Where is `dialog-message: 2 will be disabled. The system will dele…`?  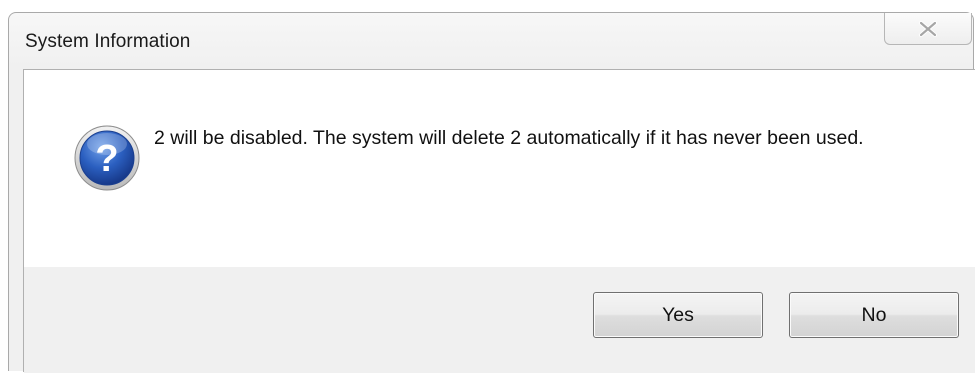
dialog-message: 2 will be disabled. The system will dele… is located at coordinates (509, 138).